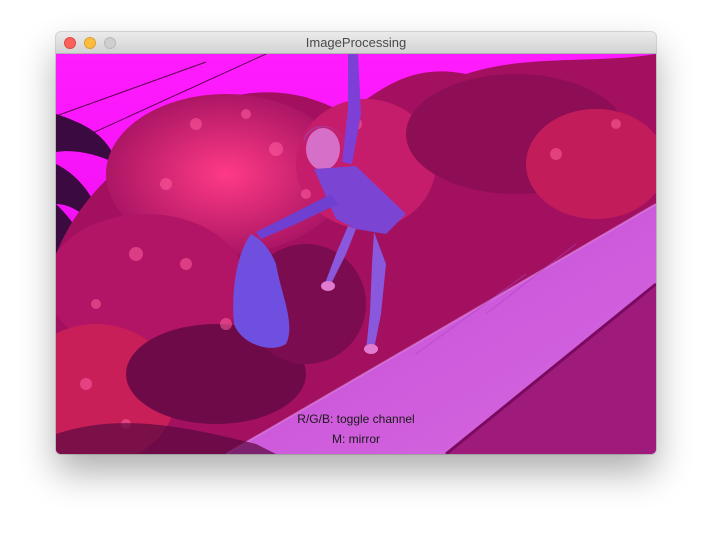 Image resolution: width=712 pixels, height=534 pixels. I want to click on hint-mirror: M: mirror, so click(356, 439).